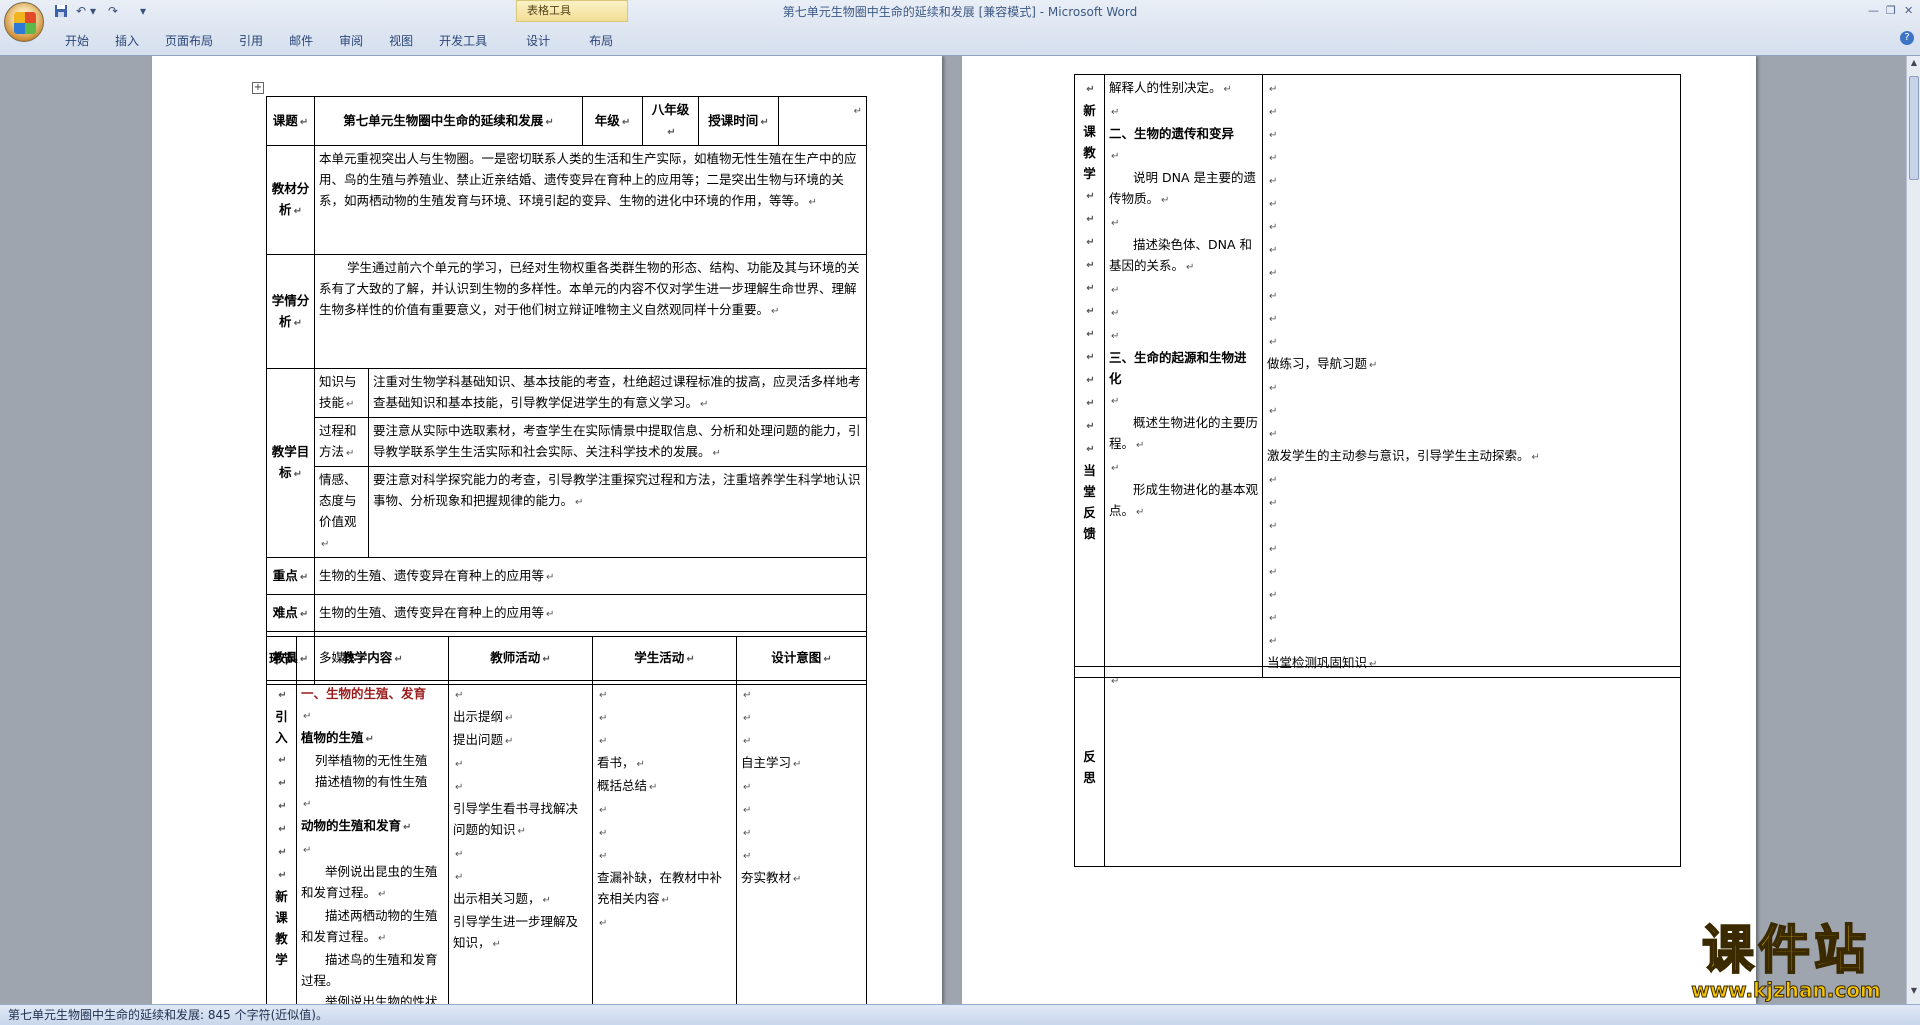 The width and height of the screenshot is (1920, 1025). I want to click on grade-label: 年级 ↵, so click(612, 121).